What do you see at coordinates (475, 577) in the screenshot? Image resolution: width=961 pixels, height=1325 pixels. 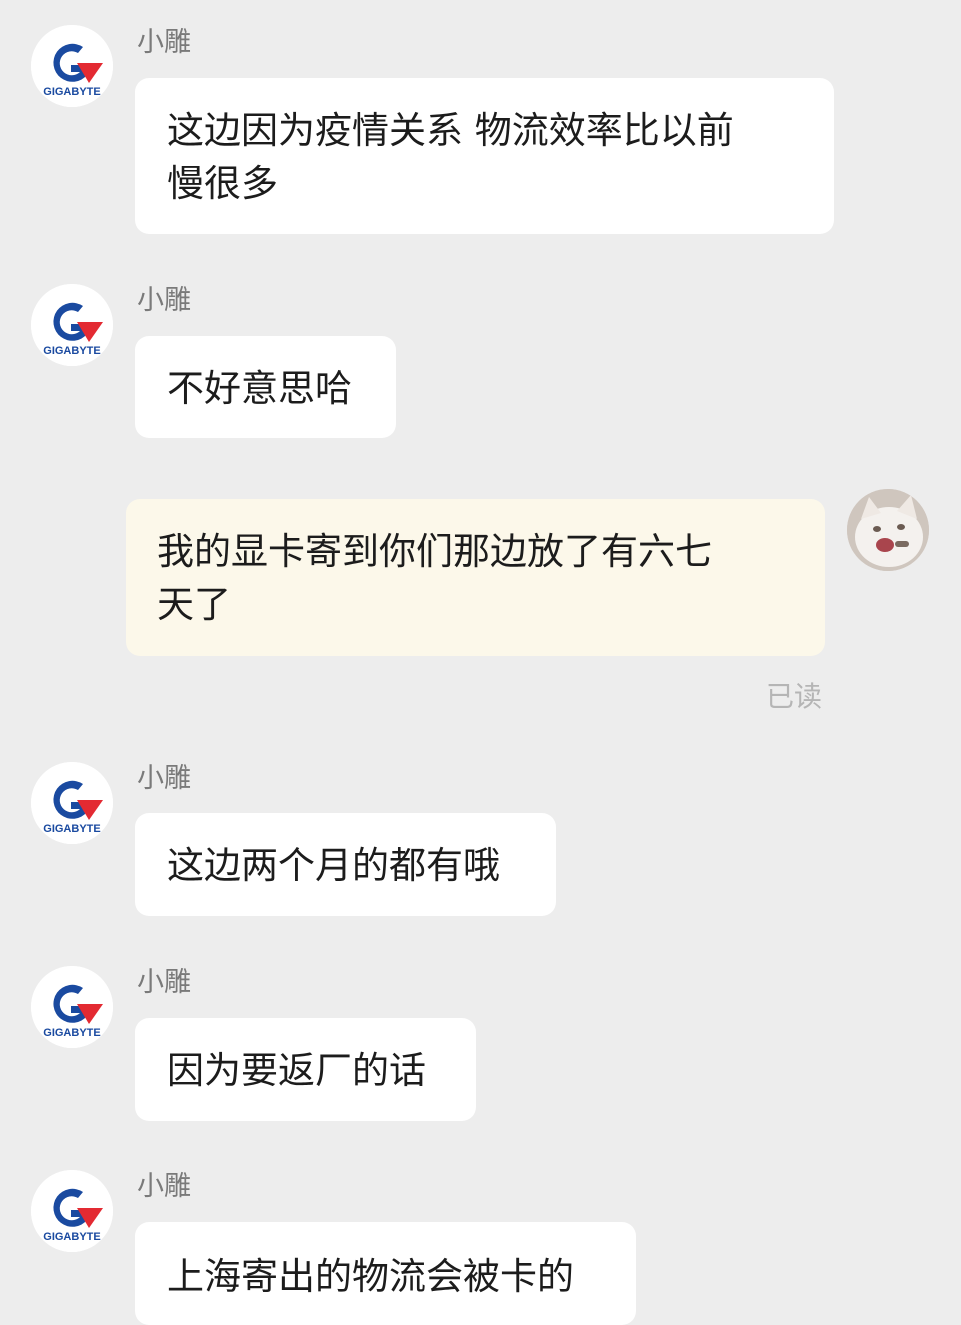 I see `message-bubble: 我的显卡寄到你们那边放了有六七 天了` at bounding box center [475, 577].